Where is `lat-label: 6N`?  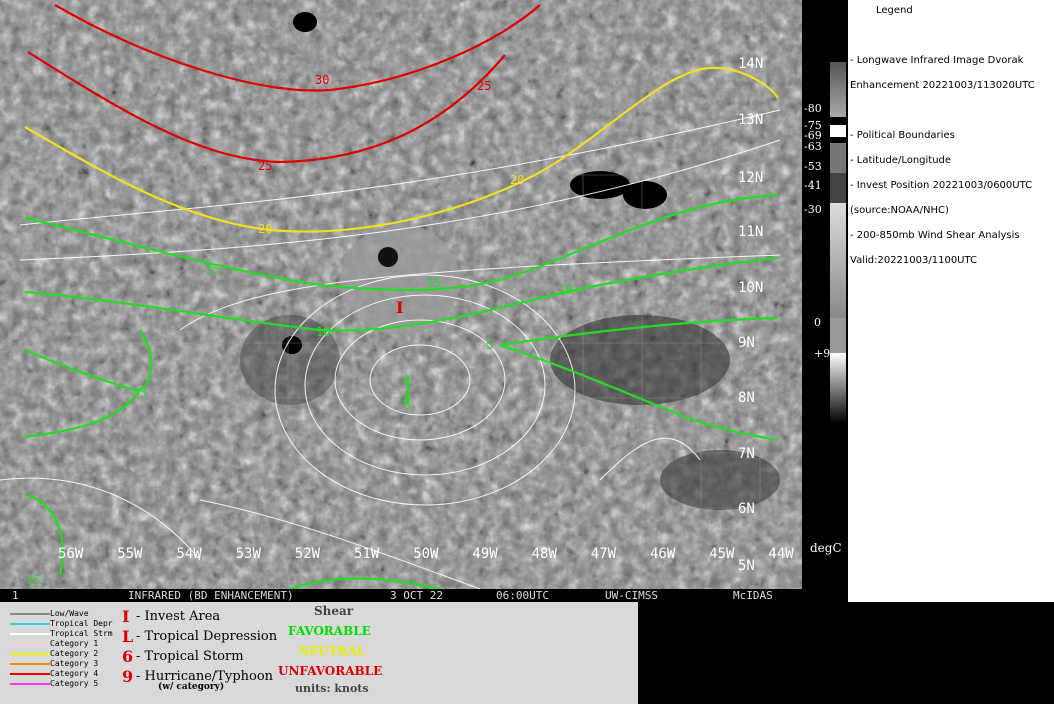
lat-label: 6N is located at coordinates (746, 509).